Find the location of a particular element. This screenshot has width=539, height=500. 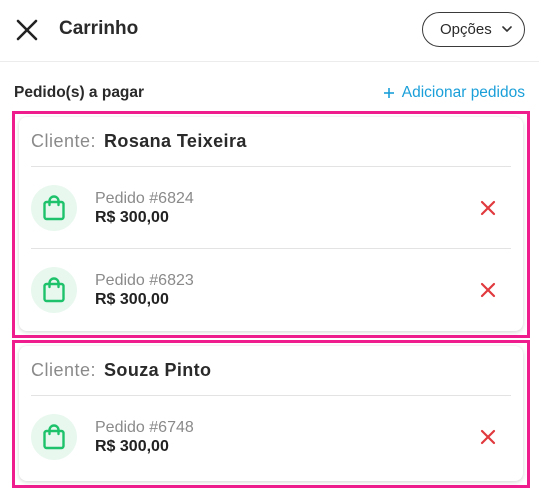

plus-icon is located at coordinates (388, 93).